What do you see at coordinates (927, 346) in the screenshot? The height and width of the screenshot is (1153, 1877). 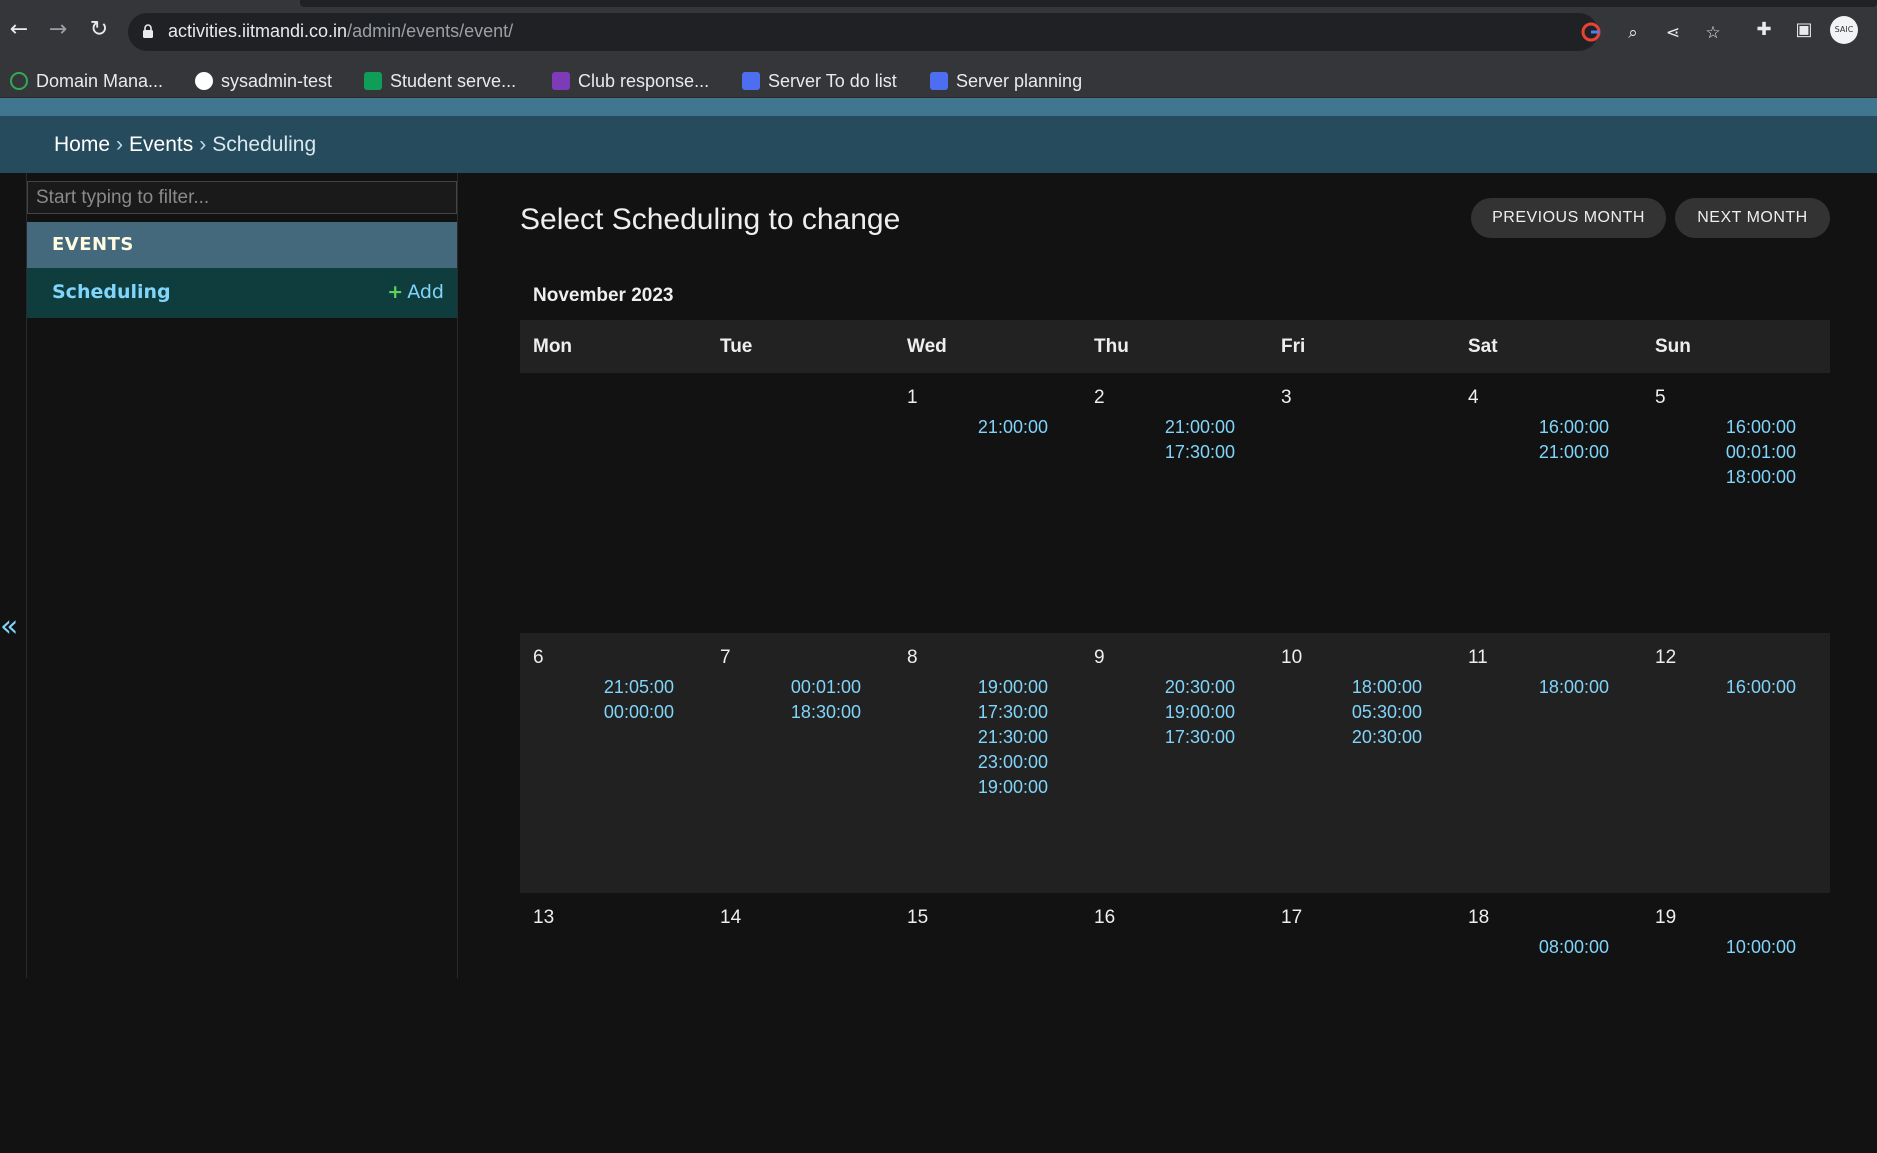 I see `weekday-header: Wed` at bounding box center [927, 346].